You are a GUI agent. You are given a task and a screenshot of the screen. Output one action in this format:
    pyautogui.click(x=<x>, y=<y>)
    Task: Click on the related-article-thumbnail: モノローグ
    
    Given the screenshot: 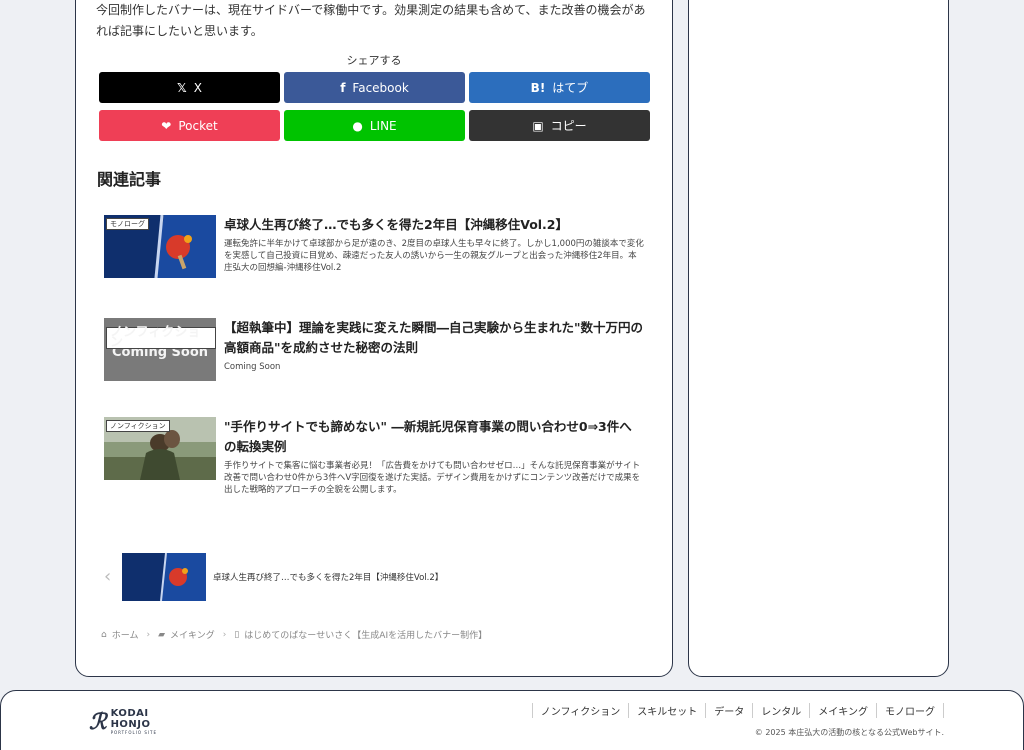 What is the action you would take?
    pyautogui.click(x=160, y=246)
    